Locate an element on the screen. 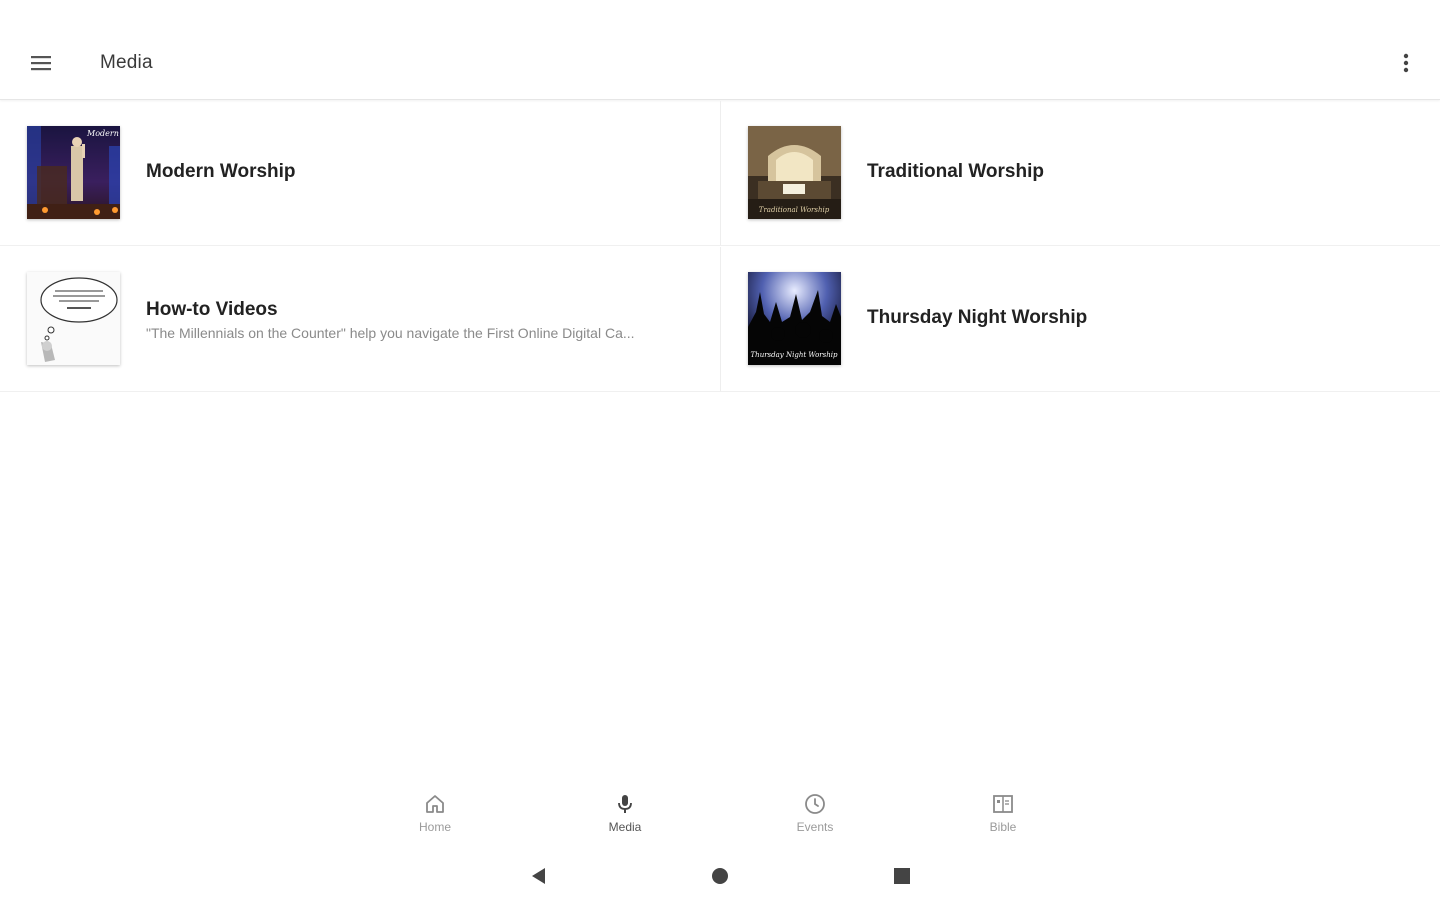  nav-home: Home is located at coordinates (435, 818).